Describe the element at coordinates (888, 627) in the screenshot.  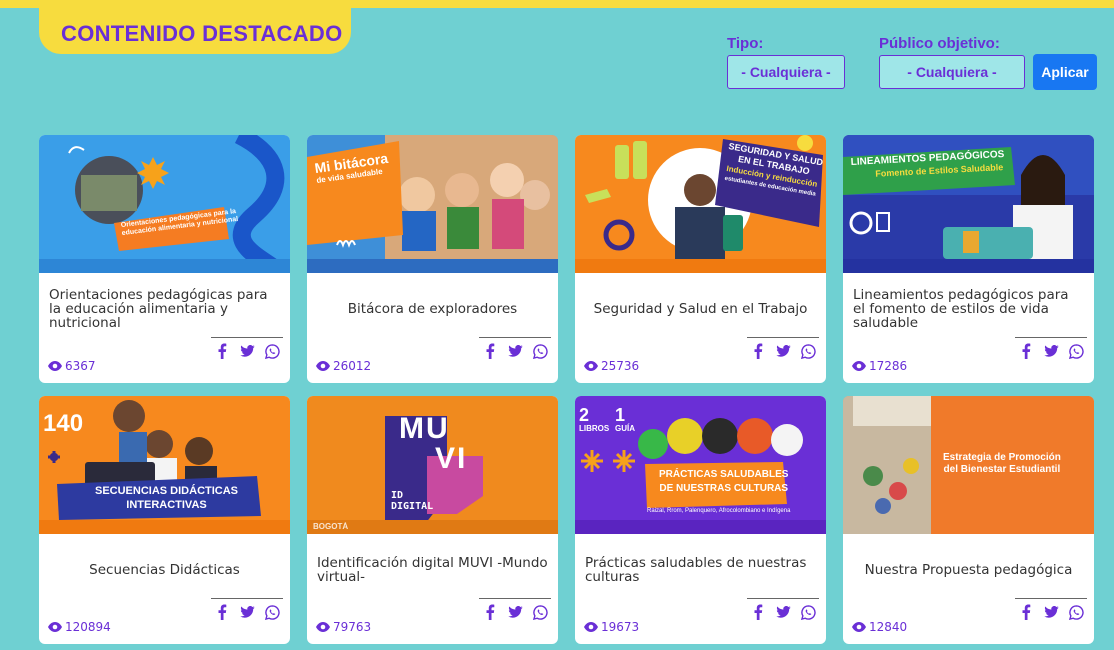
I see `view-count-value: 12840` at that location.